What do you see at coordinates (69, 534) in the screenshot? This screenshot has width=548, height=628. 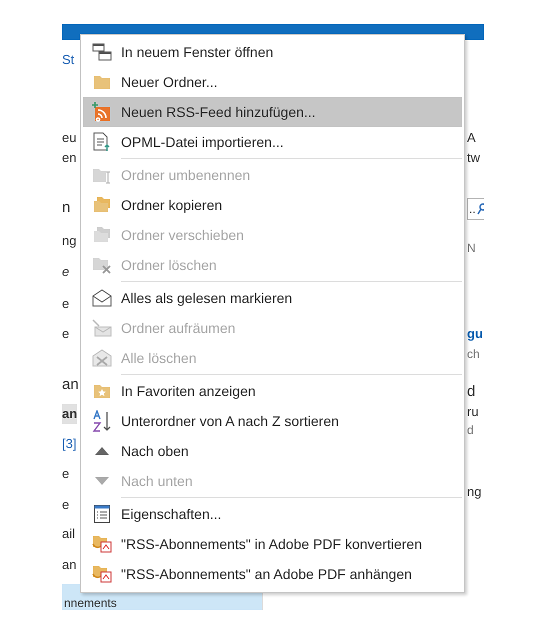 I see `folder-pane-text: ail` at bounding box center [69, 534].